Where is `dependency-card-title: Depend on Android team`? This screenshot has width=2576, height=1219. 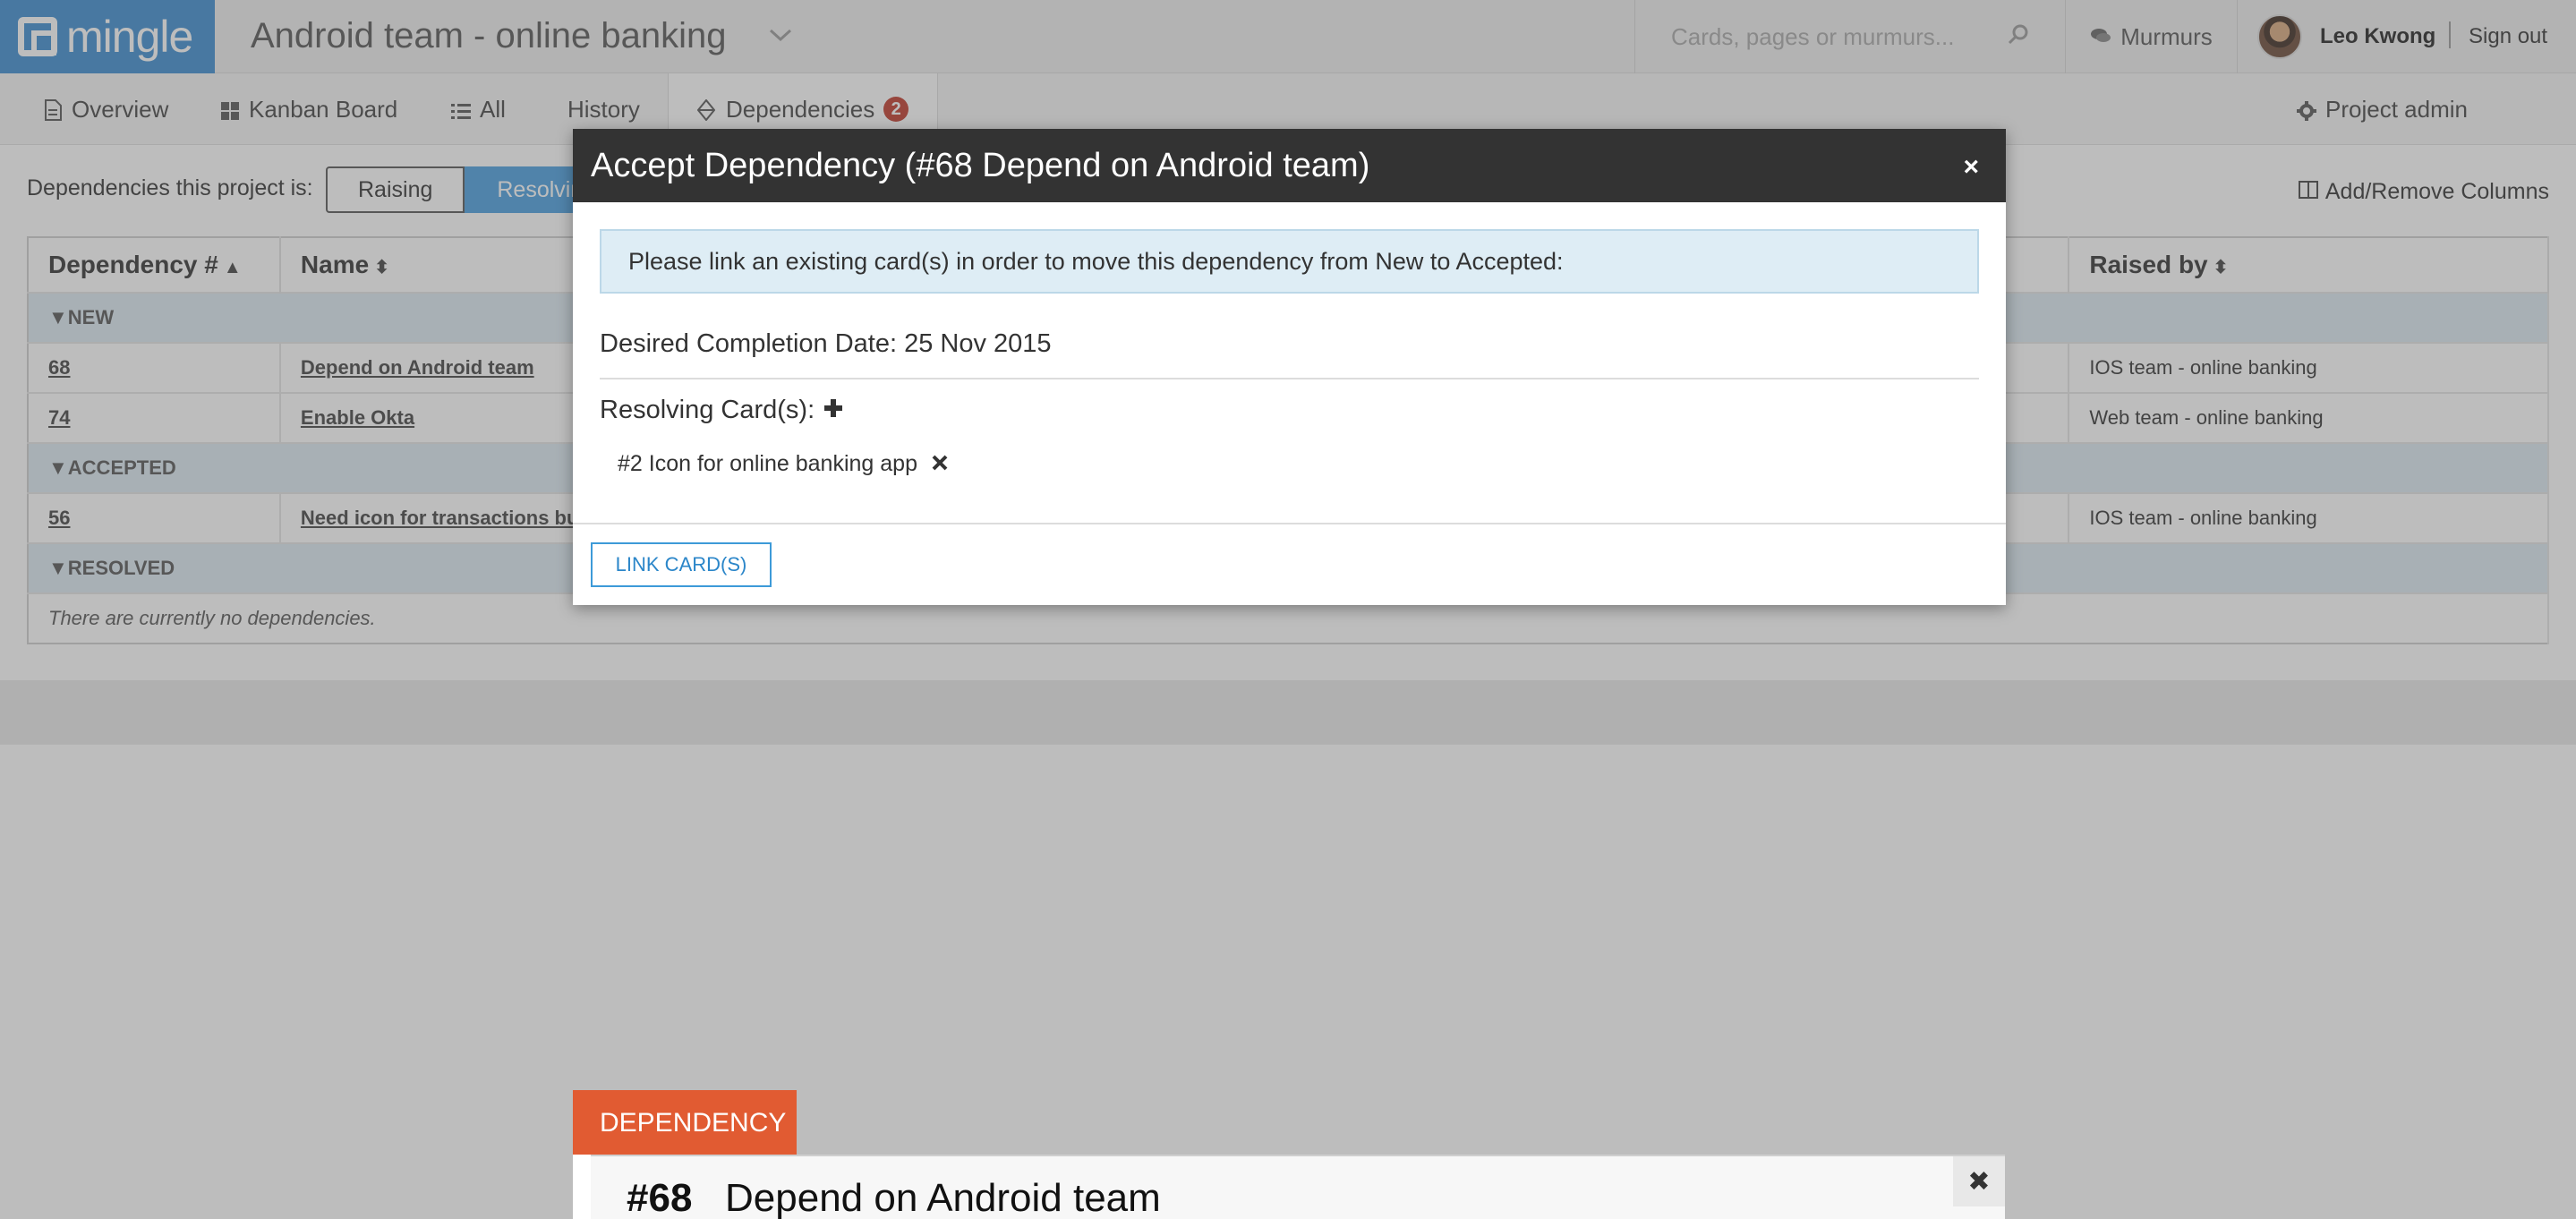 dependency-card-title: Depend on Android team is located at coordinates (943, 1197).